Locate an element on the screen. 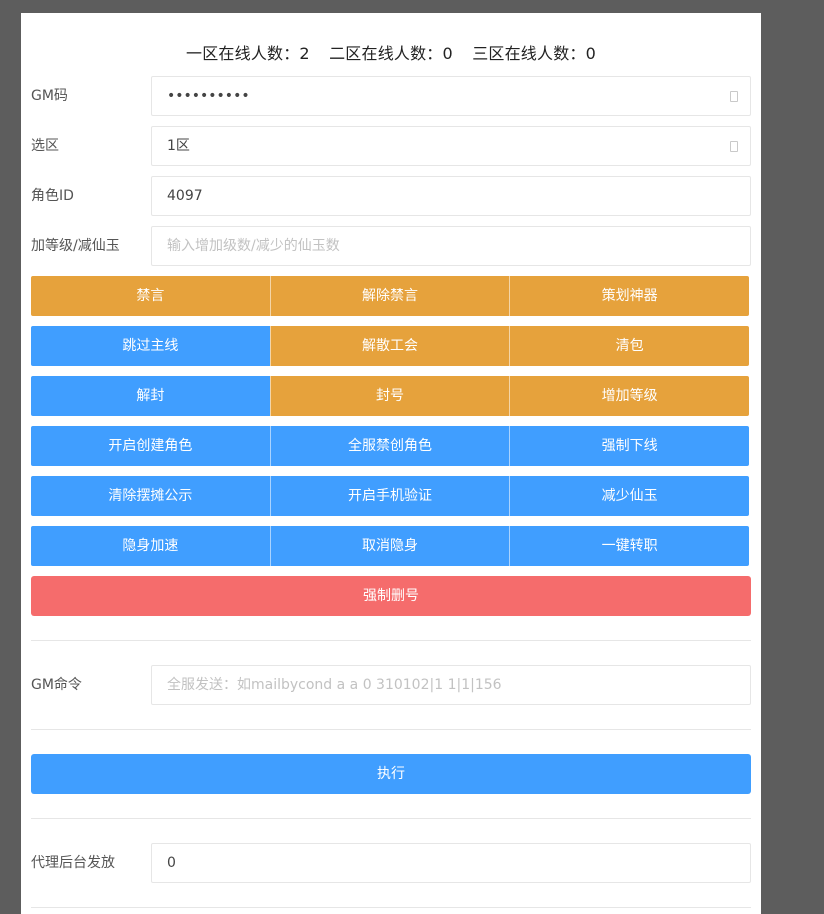  level-placeholder: 输入增加级数/减少的仙玉数 is located at coordinates (253, 246).